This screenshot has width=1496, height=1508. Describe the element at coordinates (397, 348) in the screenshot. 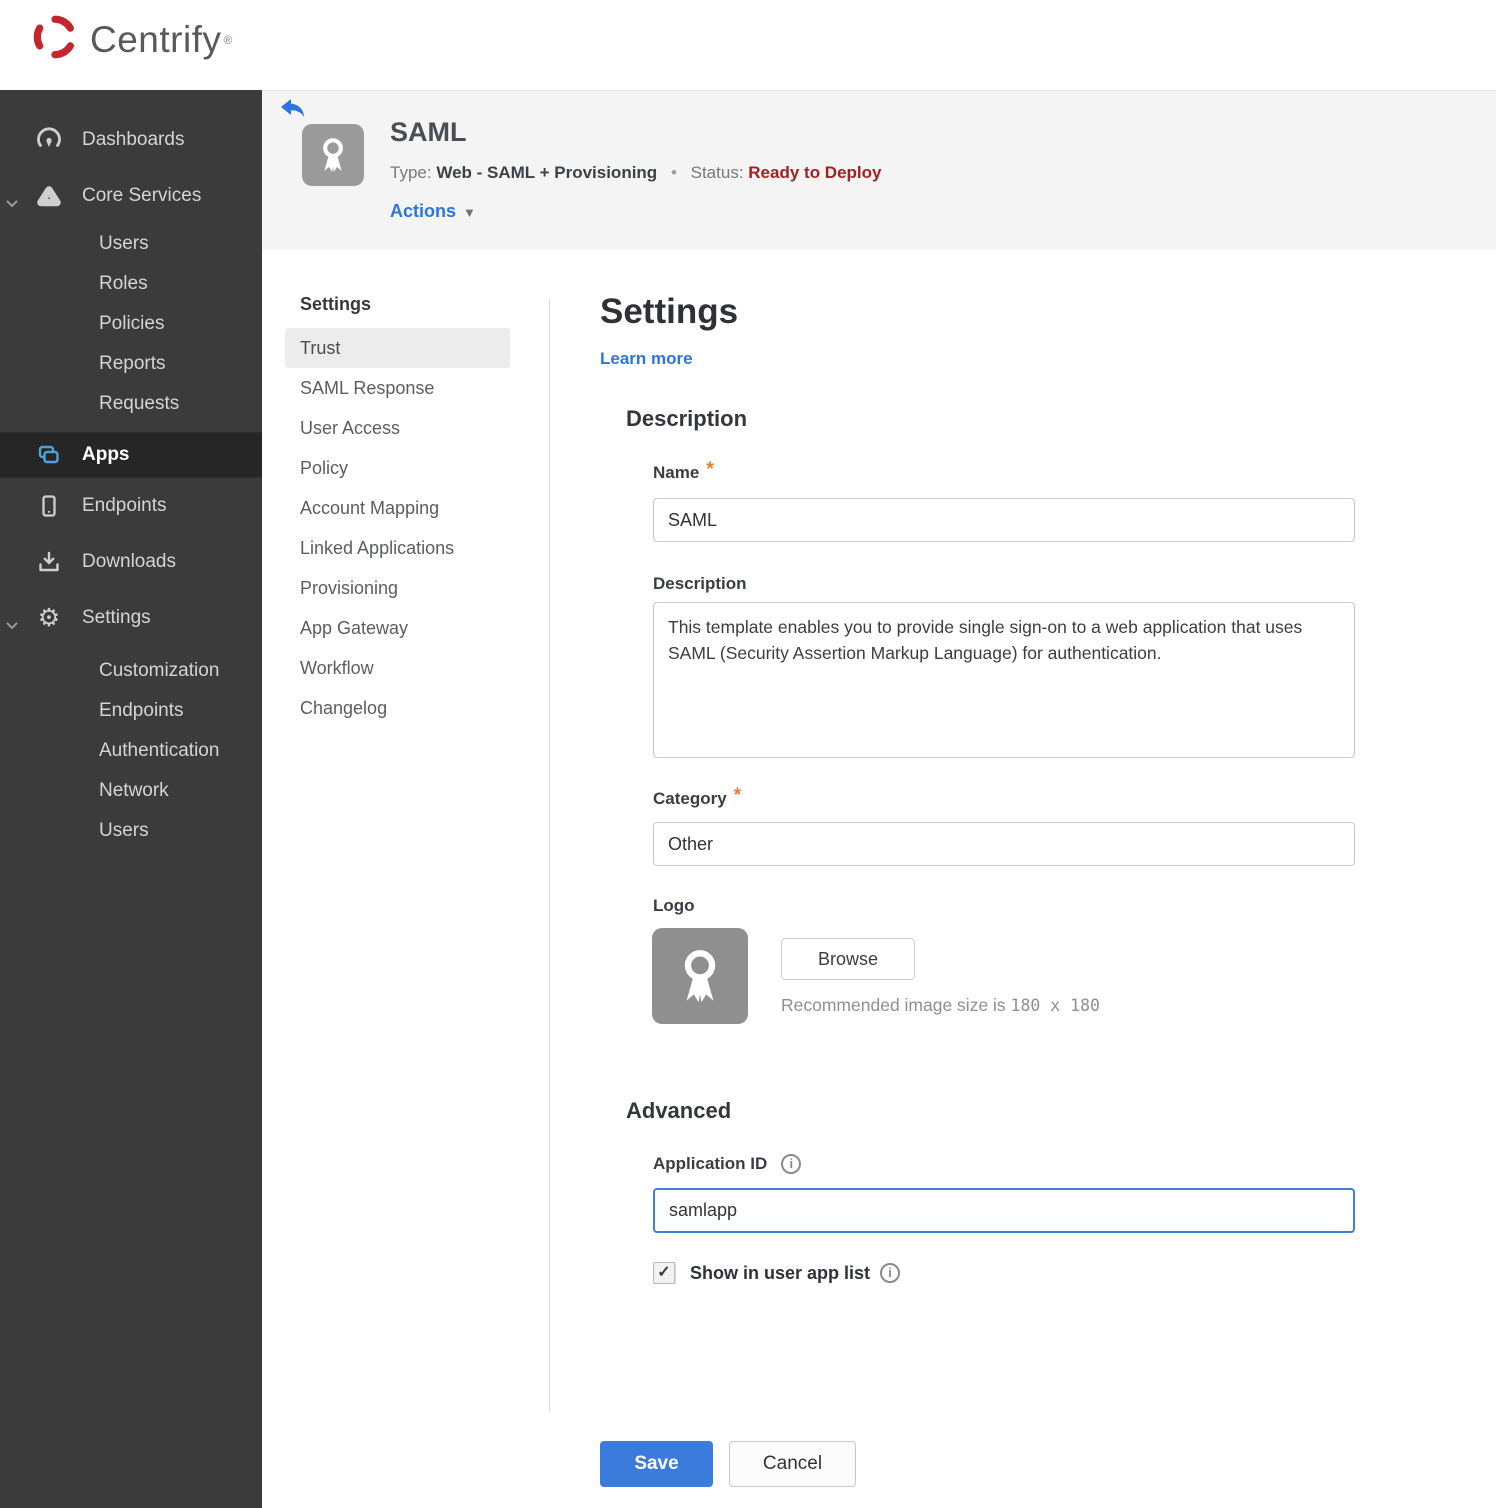

I see `subnav-item-trust: Trust` at that location.